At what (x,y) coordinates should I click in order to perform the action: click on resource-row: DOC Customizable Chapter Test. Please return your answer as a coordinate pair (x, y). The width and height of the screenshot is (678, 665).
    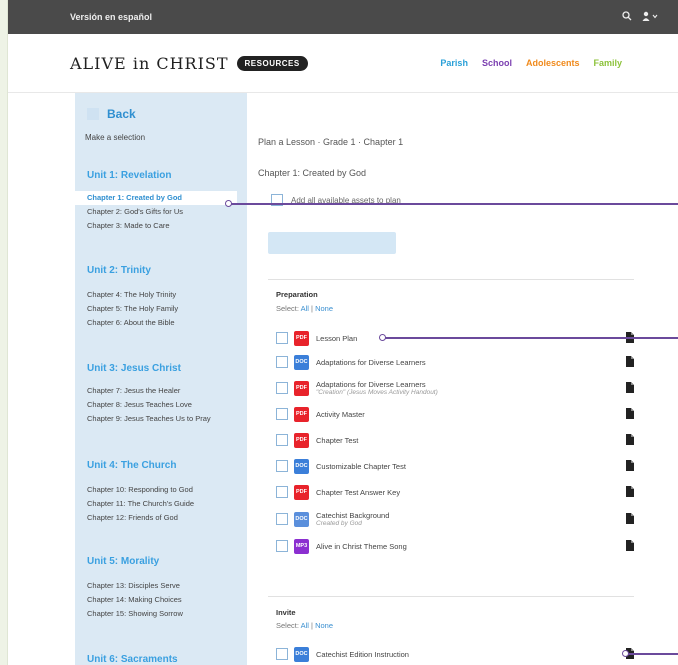
    Looking at the image, I should click on (456, 466).